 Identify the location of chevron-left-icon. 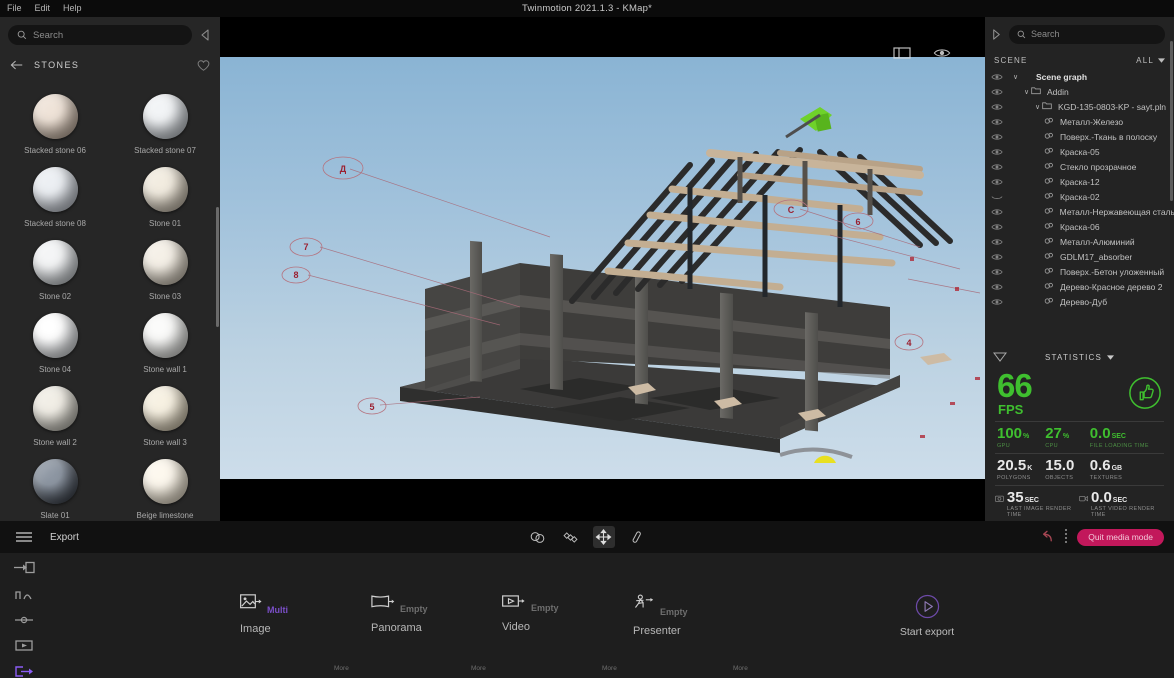
(205, 35).